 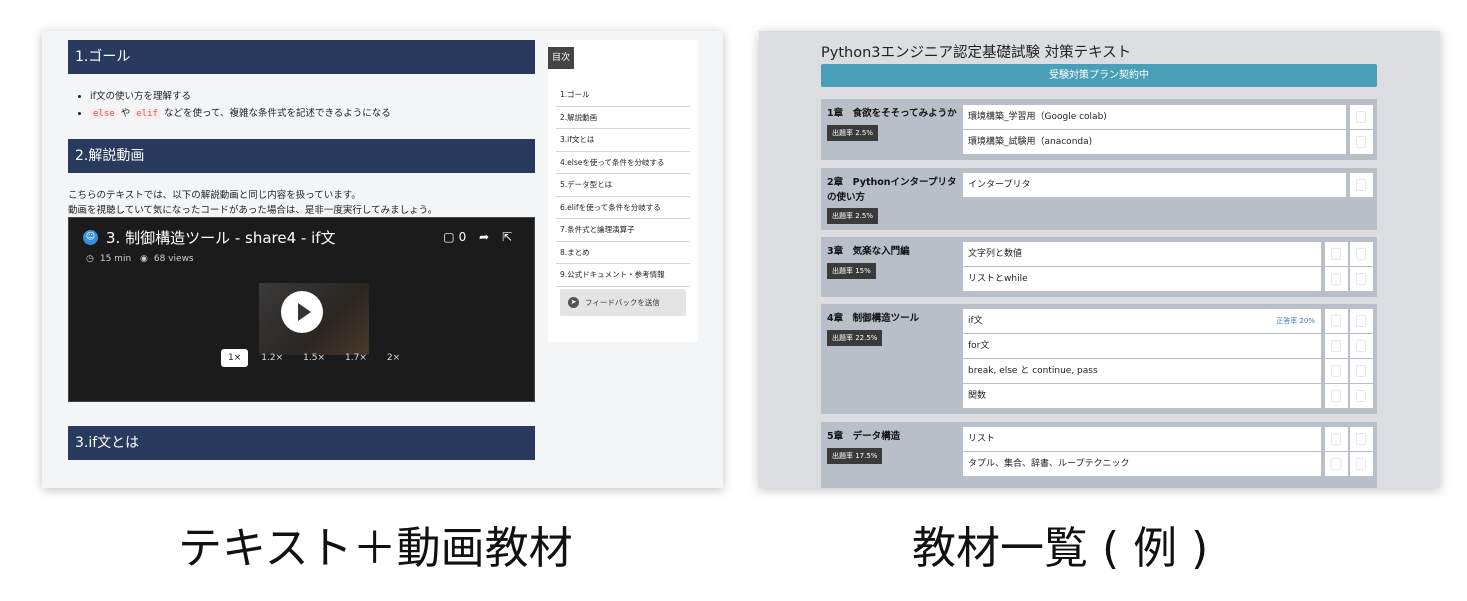 What do you see at coordinates (1154, 185) in the screenshot?
I see `lesson-row: インタープリタ` at bounding box center [1154, 185].